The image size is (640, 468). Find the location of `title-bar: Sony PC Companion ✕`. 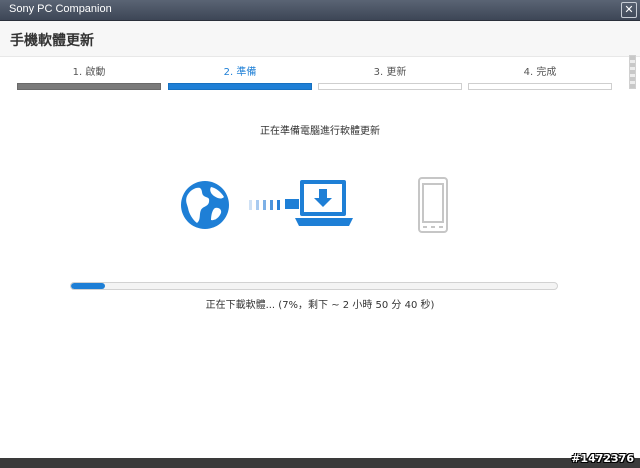

title-bar: Sony PC Companion ✕ is located at coordinates (320, 10).